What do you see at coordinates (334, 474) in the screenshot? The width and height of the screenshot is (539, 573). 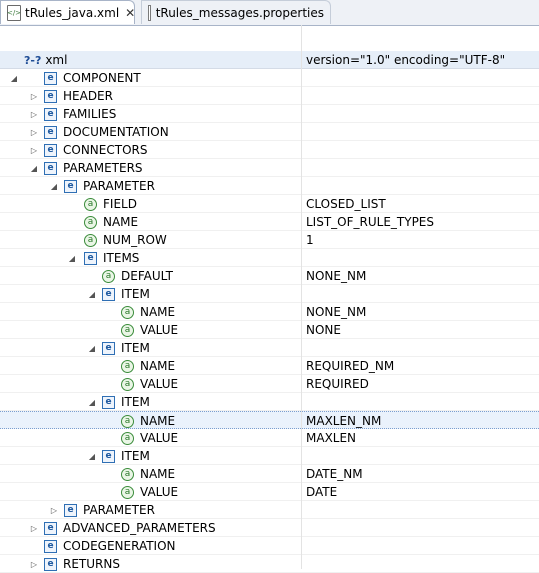 I see `node-value: DATE_NM` at bounding box center [334, 474].